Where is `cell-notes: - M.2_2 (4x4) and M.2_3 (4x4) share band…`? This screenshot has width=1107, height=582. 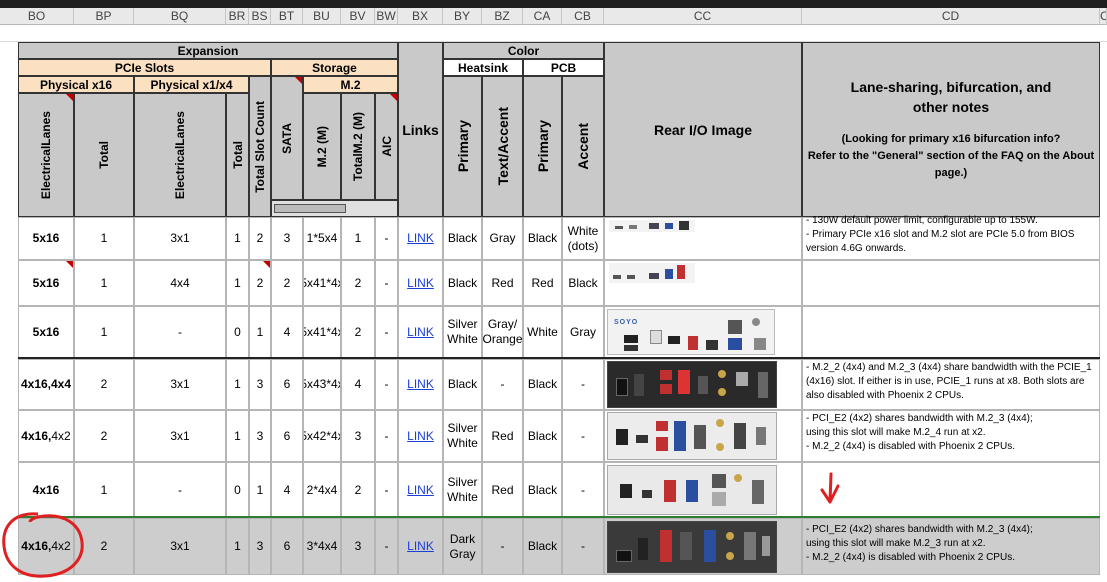
cell-notes: - M.2_2 (4x4) and M.2_3 (4x4) share band… is located at coordinates (951, 384).